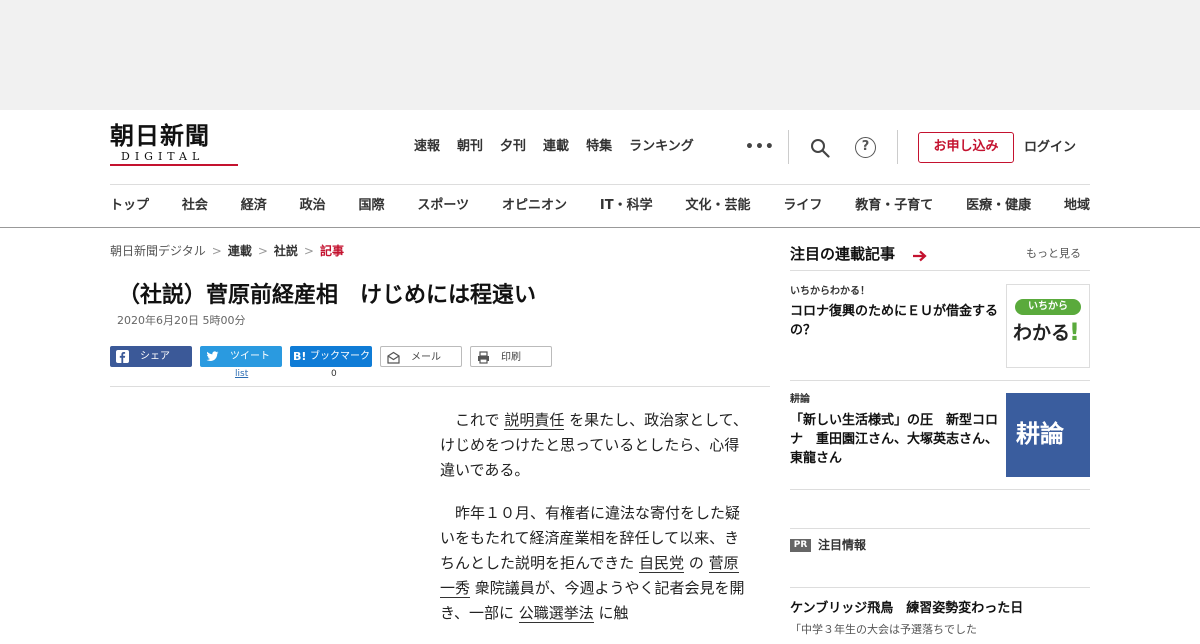  Describe the element at coordinates (129, 206) in the screenshot. I see `cat-top: トップ` at that location.